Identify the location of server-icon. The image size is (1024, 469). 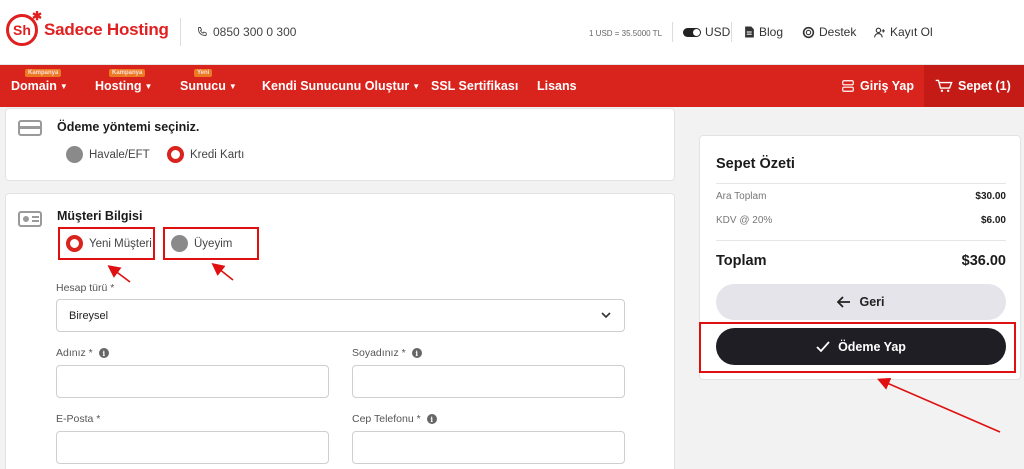
(848, 86).